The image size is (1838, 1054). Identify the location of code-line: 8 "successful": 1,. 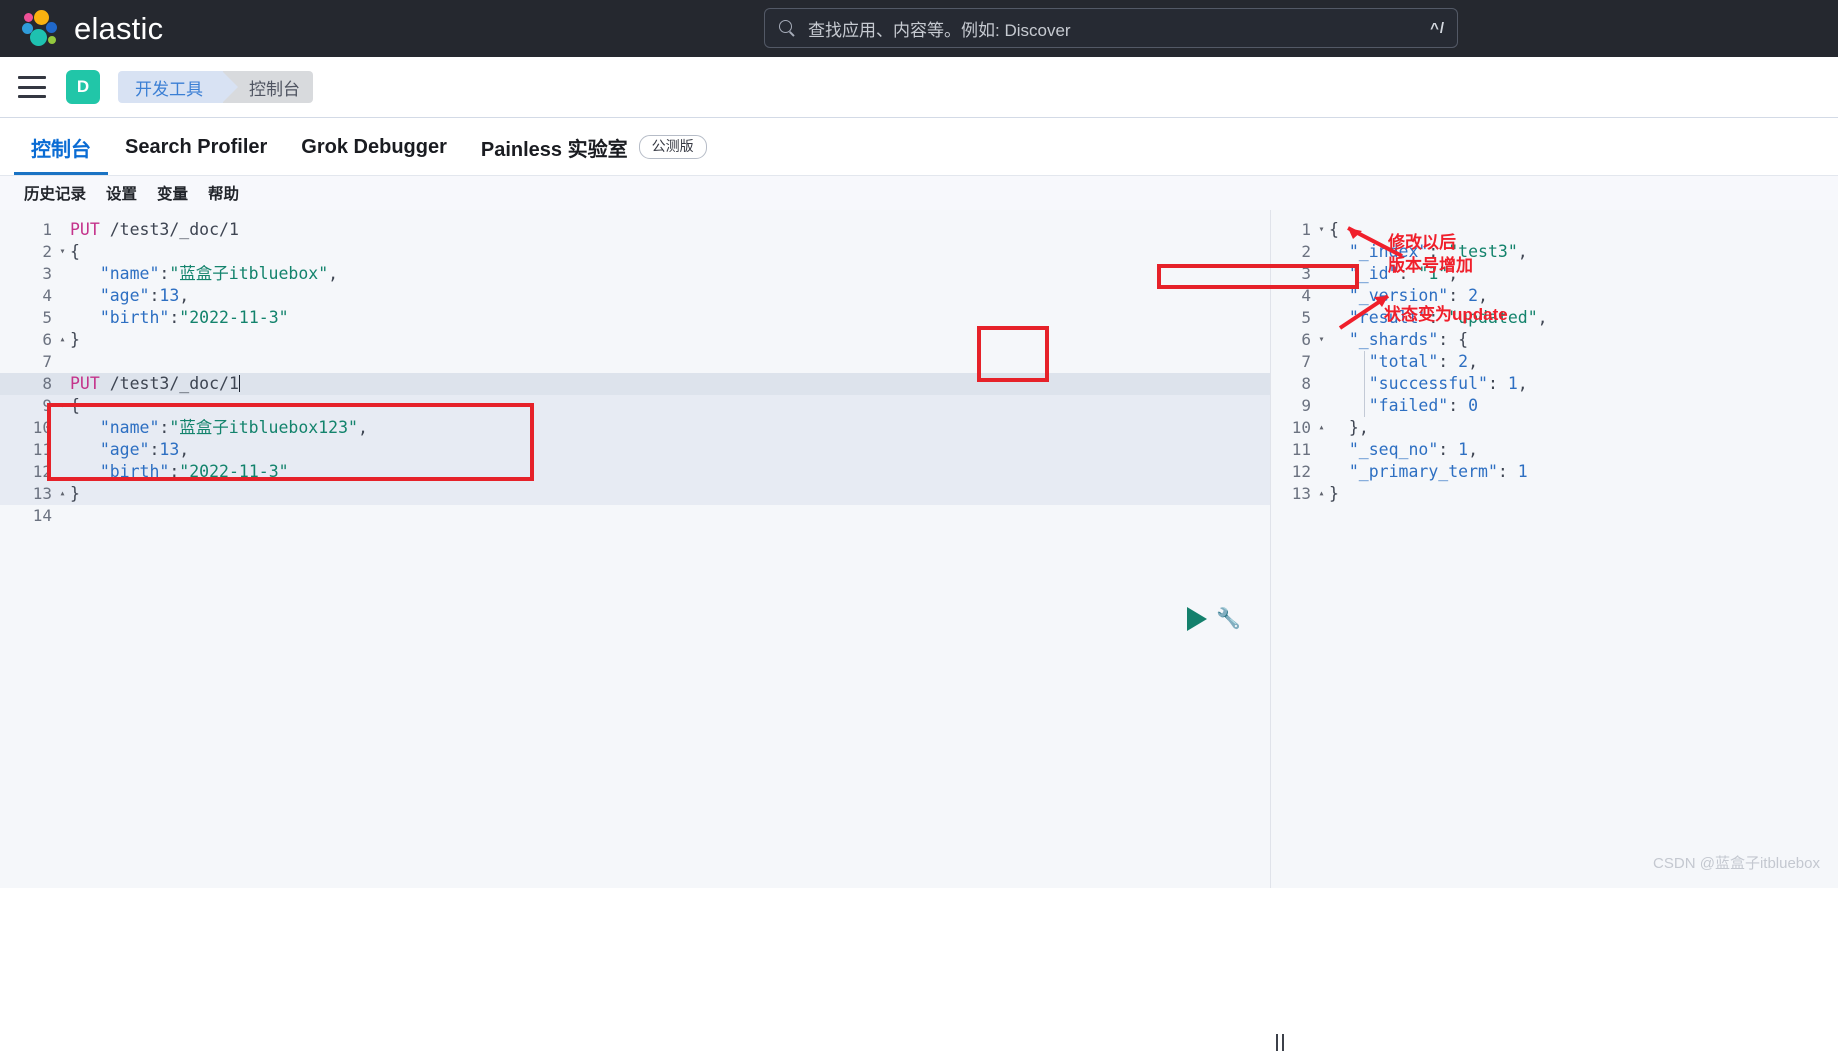
(1554, 384).